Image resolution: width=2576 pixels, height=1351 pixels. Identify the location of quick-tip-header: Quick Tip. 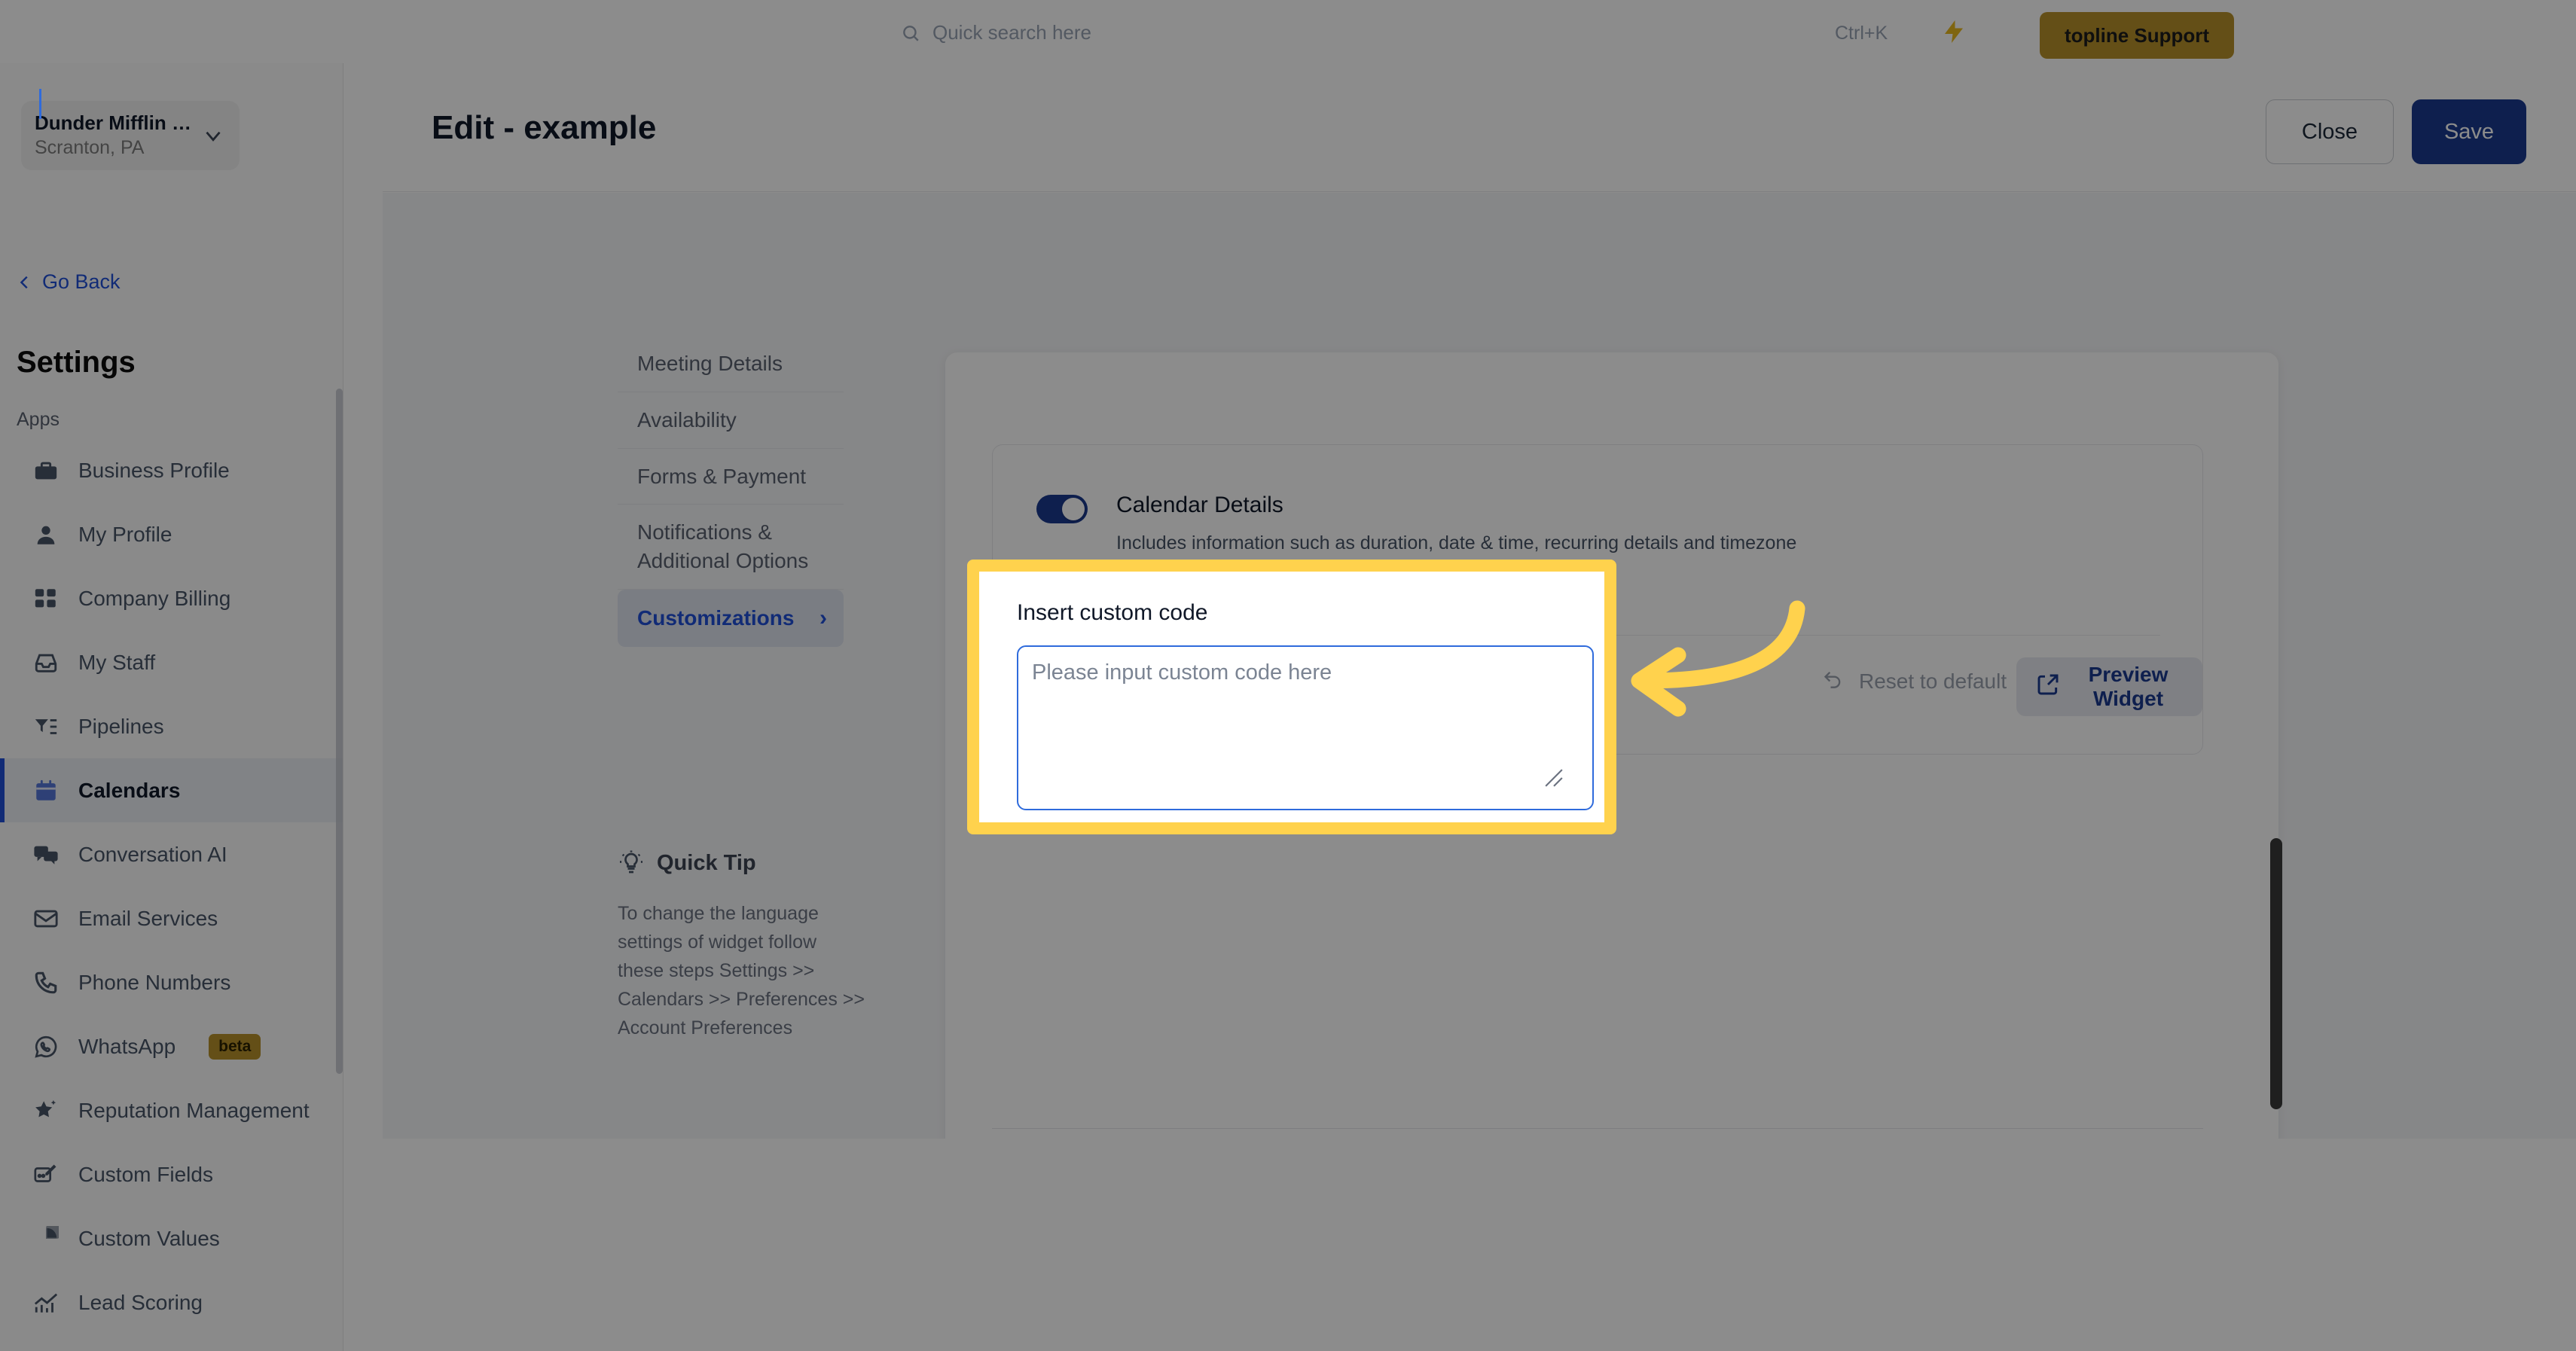
(742, 863).